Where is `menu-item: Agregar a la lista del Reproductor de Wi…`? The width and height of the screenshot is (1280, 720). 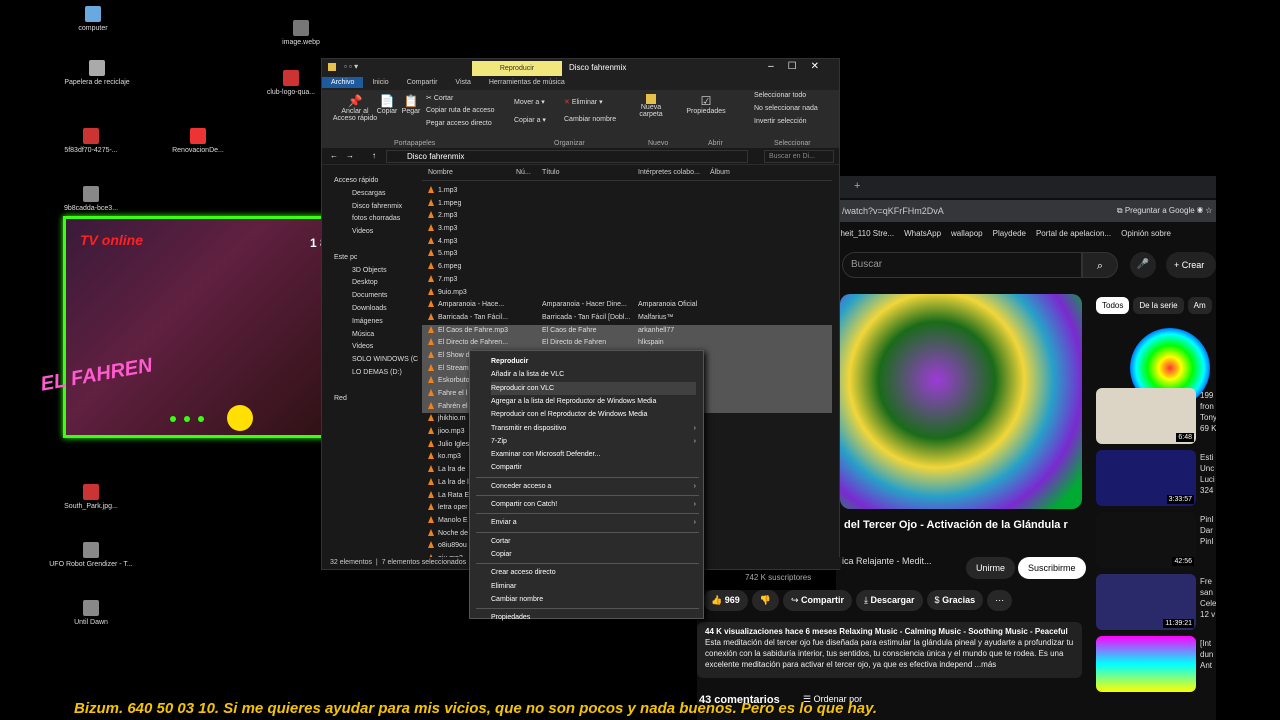 menu-item: Agregar a la lista del Reproductor de Wi… is located at coordinates (593, 401).